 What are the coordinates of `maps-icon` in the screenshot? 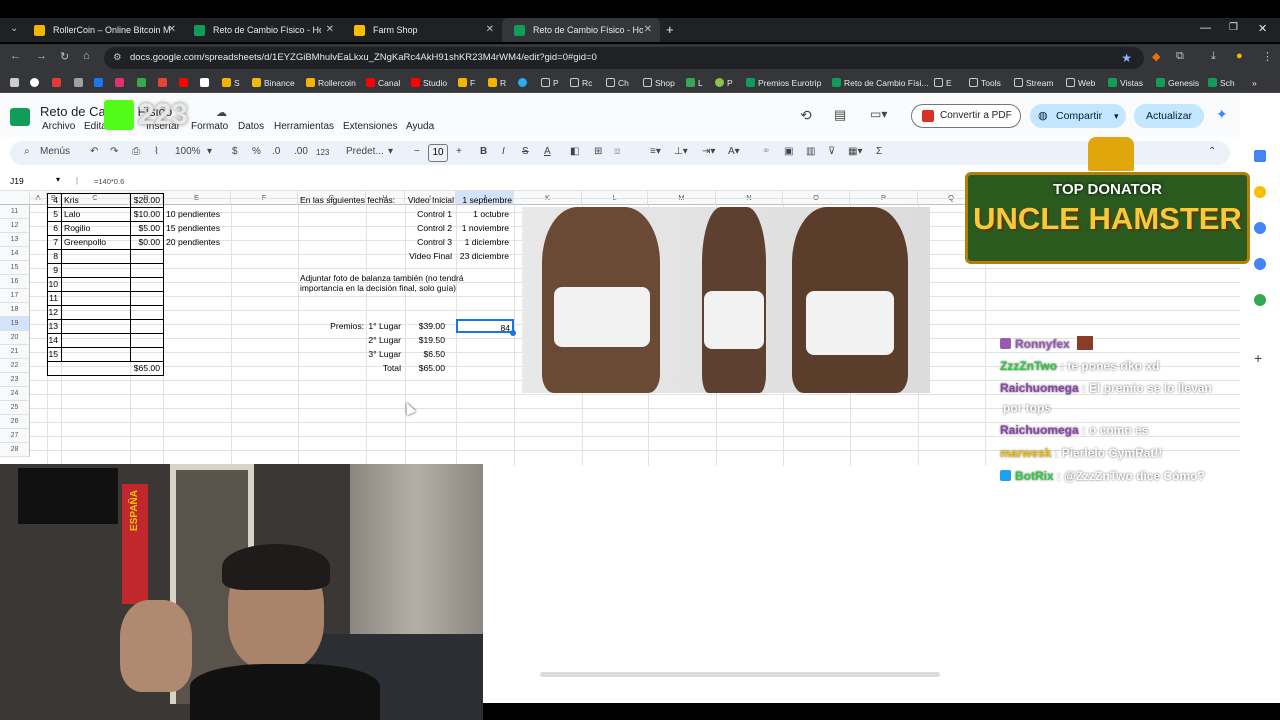 It's located at (1260, 300).